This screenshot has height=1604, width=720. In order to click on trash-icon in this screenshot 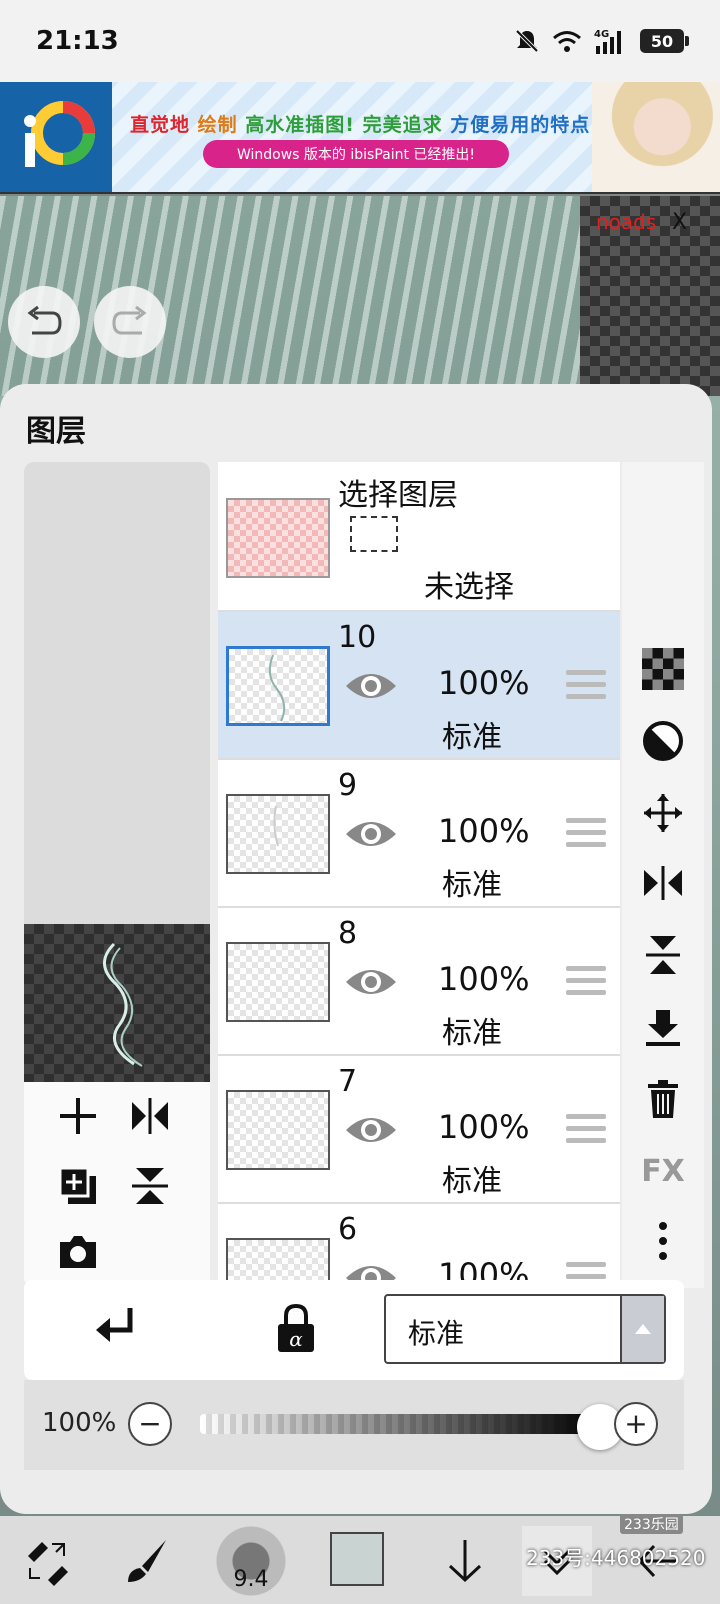, I will do `click(663, 1099)`.